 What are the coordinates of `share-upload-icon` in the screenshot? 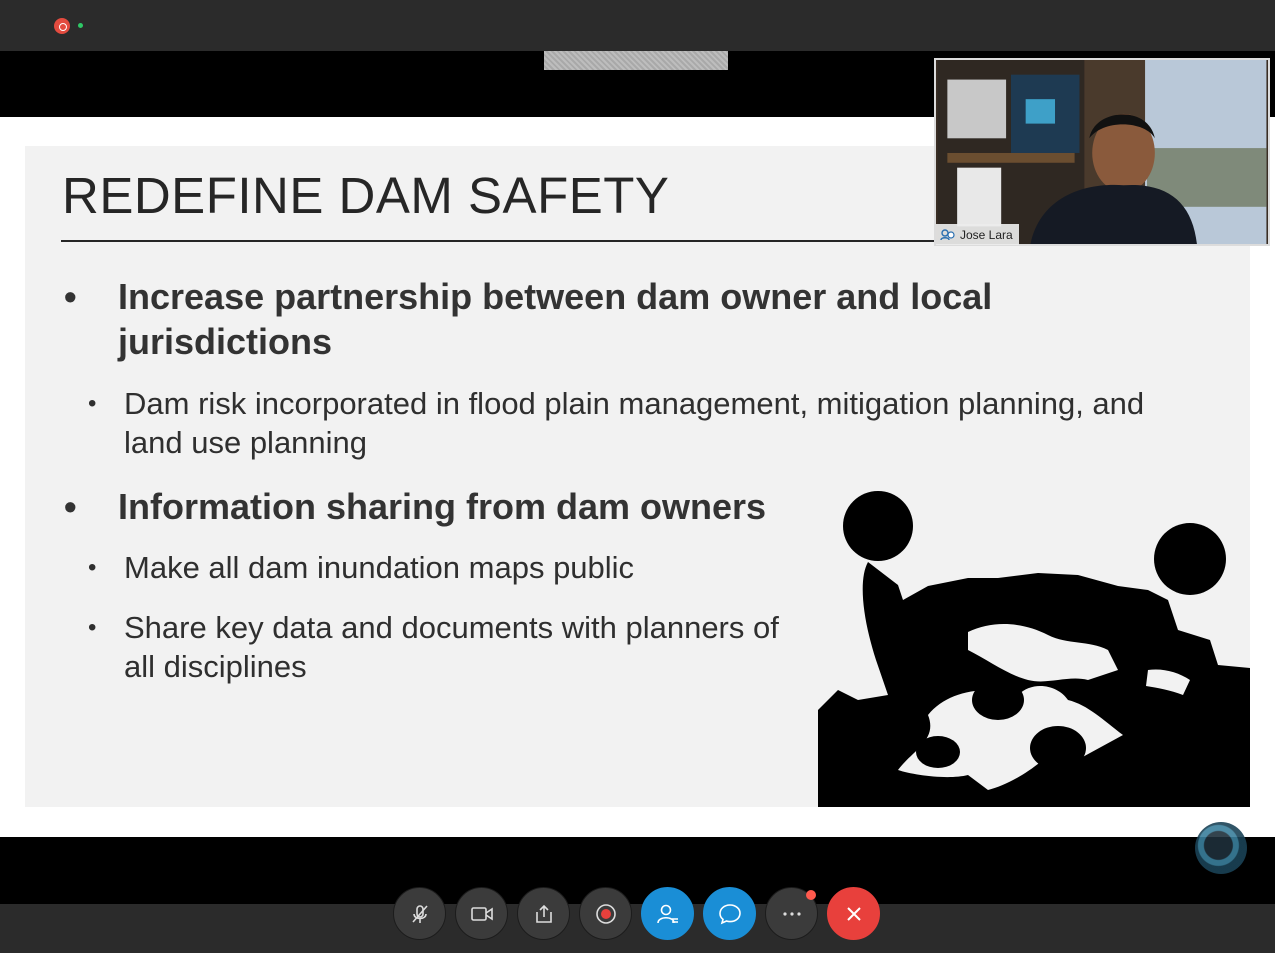 It's located at (543, 913).